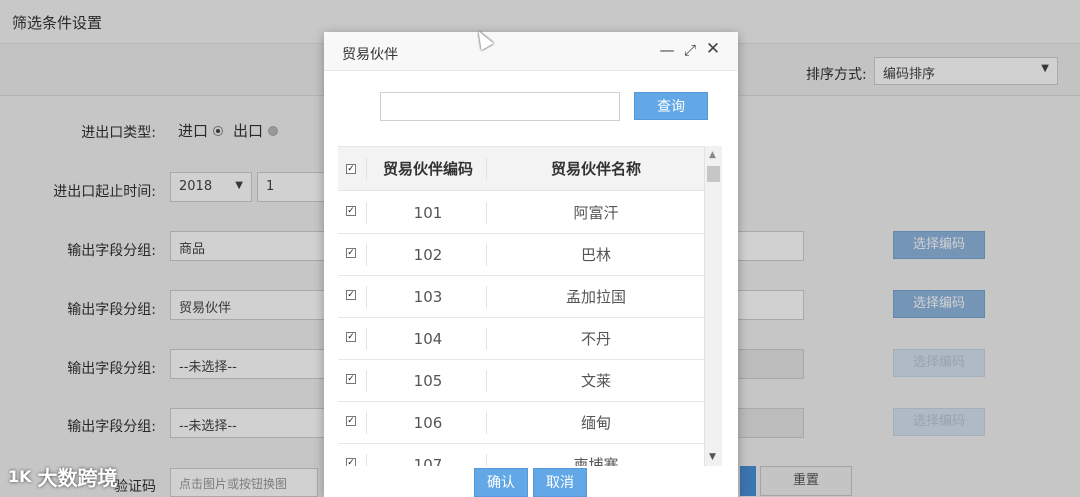 The height and width of the screenshot is (497, 1080). I want to click on scroll-down-icon: ▼, so click(712, 457).